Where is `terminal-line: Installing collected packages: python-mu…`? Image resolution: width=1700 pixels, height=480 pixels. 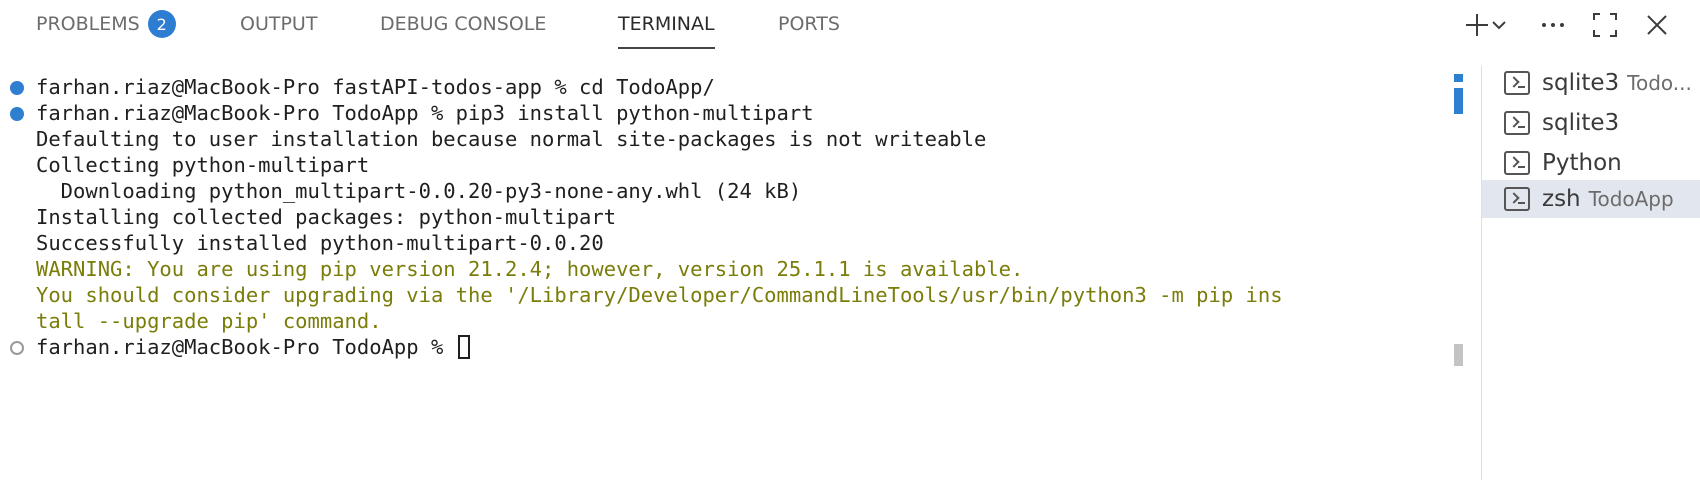
terminal-line: Installing collected packages: python-mu… is located at coordinates (326, 217).